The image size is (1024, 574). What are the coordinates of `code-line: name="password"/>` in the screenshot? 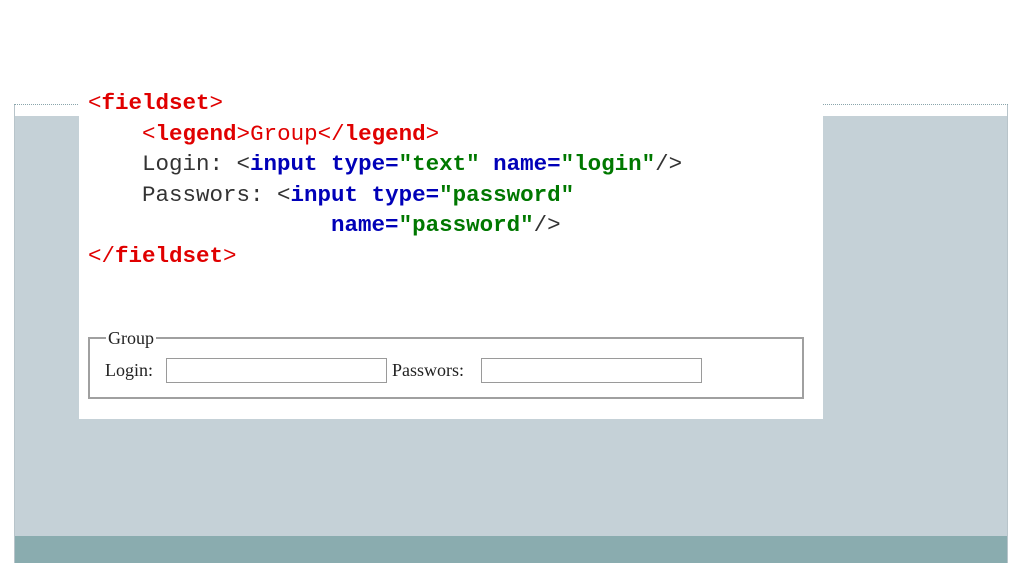 It's located at (324, 225).